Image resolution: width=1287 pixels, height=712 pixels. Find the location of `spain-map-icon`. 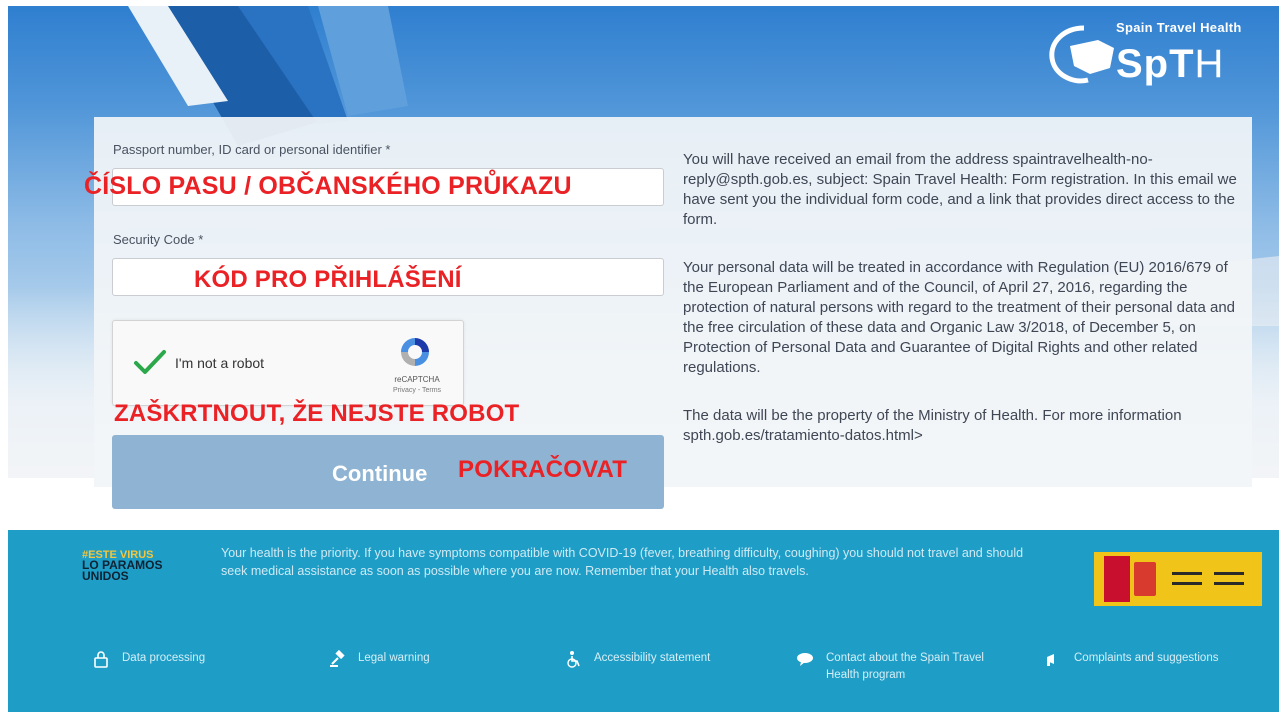

spain-map-icon is located at coordinates (1081, 54).